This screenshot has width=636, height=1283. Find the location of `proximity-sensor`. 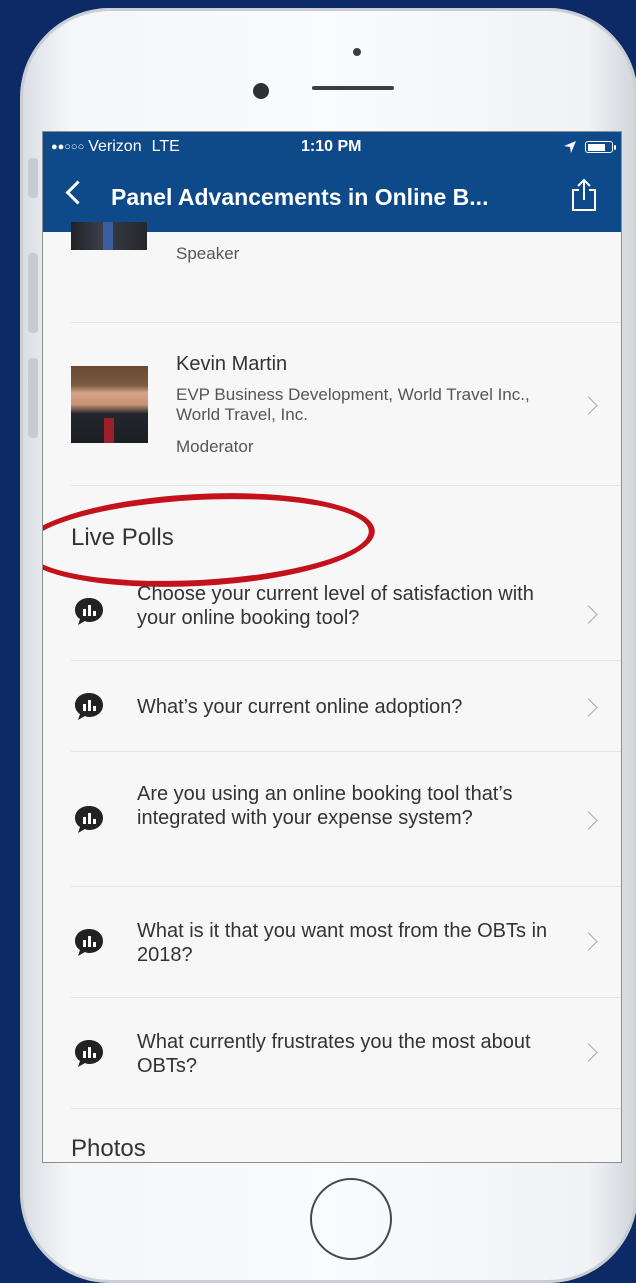

proximity-sensor is located at coordinates (357, 52).